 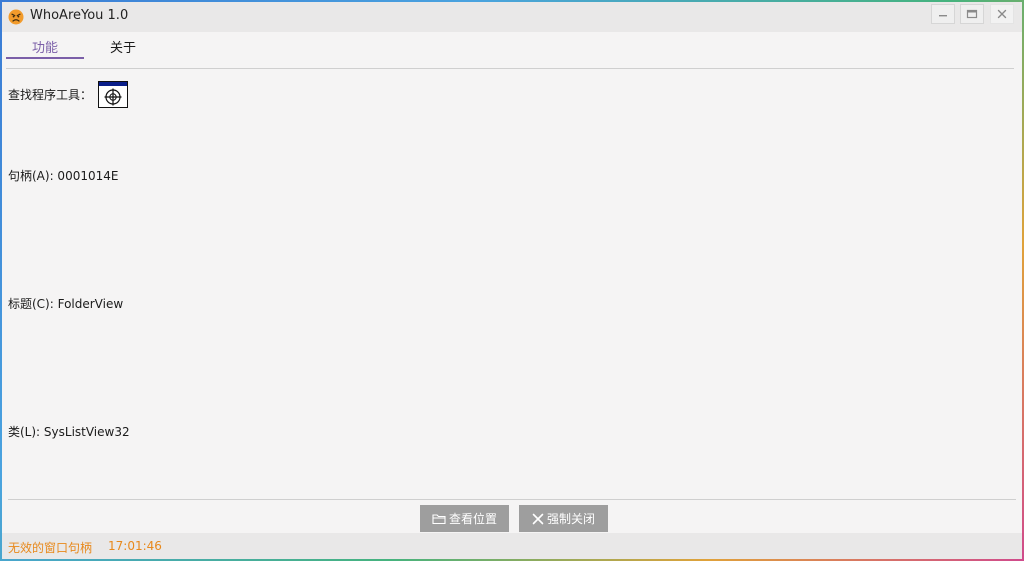 I want to click on tab-features-label: 功能, so click(x=44, y=48).